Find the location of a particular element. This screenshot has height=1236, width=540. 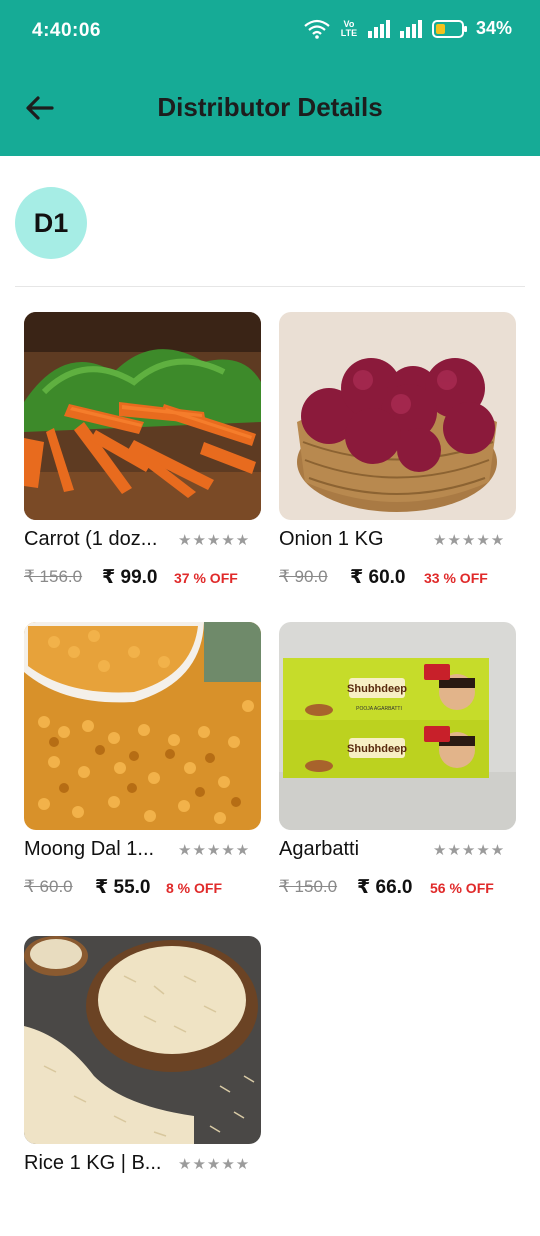

carrot-image is located at coordinates (142, 416).